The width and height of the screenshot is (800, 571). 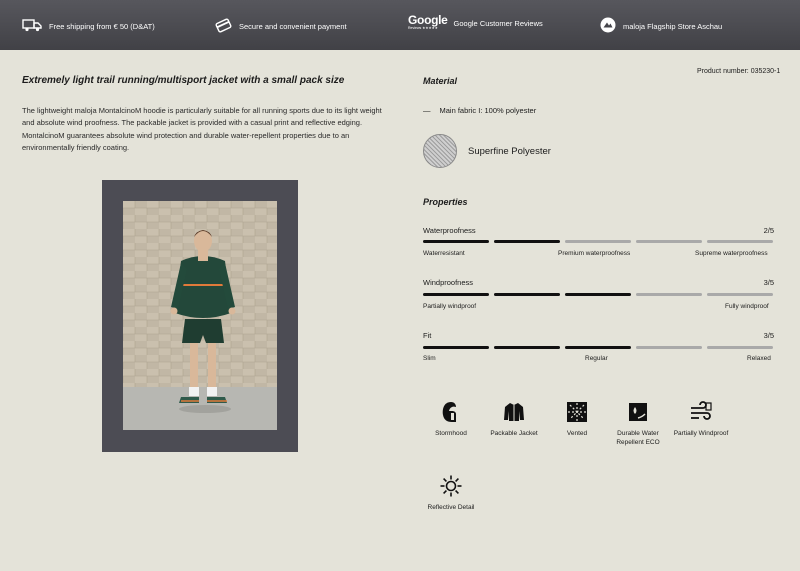 What do you see at coordinates (451, 507) in the screenshot?
I see `feature-reflective-detail-label: Reflective Detail` at bounding box center [451, 507].